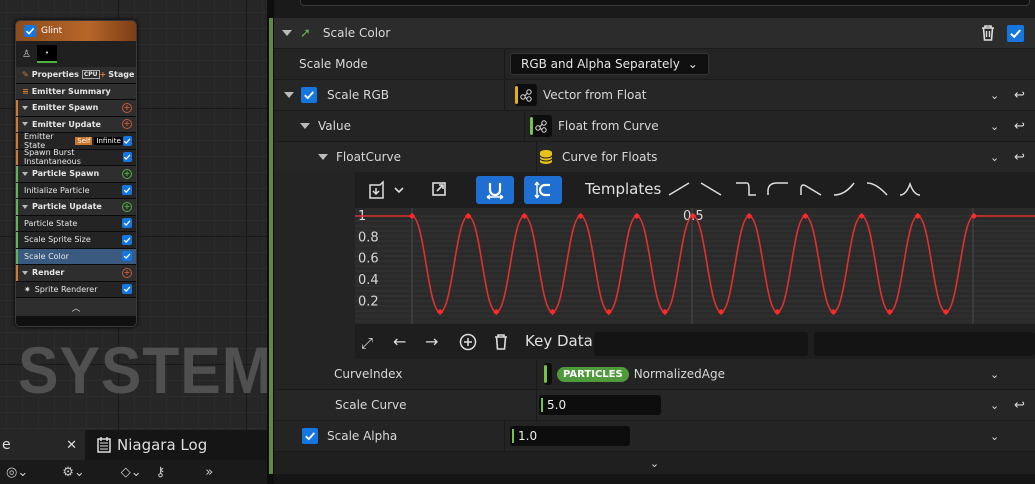 This screenshot has height=484, width=1035. What do you see at coordinates (76, 256) in the screenshot?
I see `stack-item-scale-color: Scale Color` at bounding box center [76, 256].